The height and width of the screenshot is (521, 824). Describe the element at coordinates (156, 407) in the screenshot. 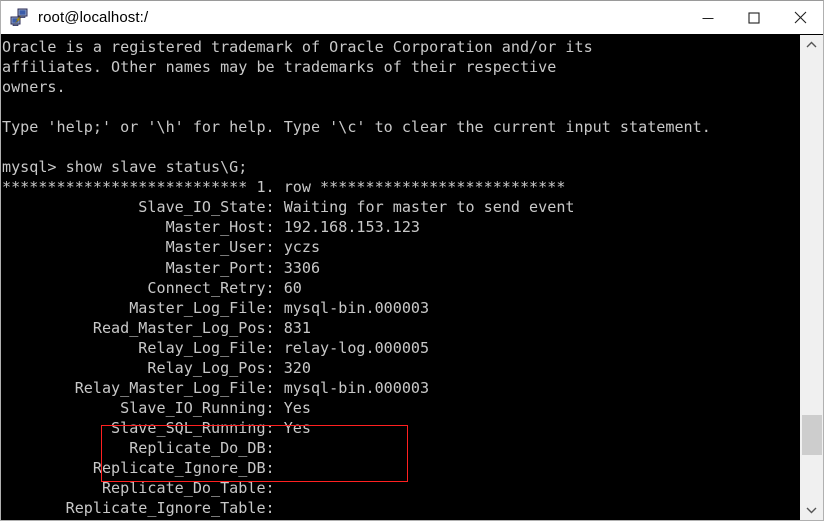

I see `terminal-line: Slave_IO_Running: Yes` at that location.